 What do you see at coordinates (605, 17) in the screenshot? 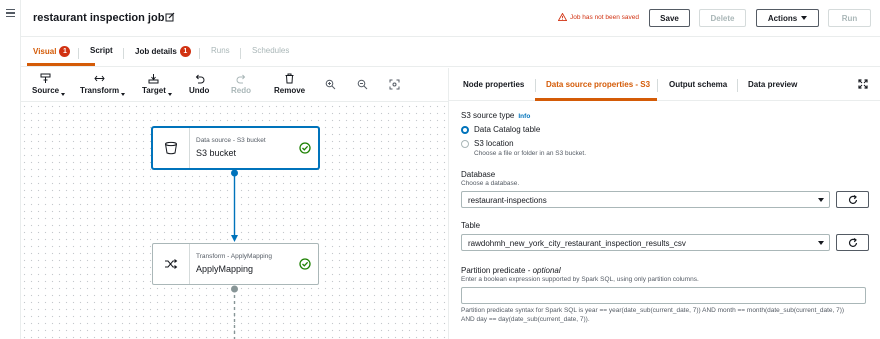
I see `warning-text: Job has not been saved` at bounding box center [605, 17].